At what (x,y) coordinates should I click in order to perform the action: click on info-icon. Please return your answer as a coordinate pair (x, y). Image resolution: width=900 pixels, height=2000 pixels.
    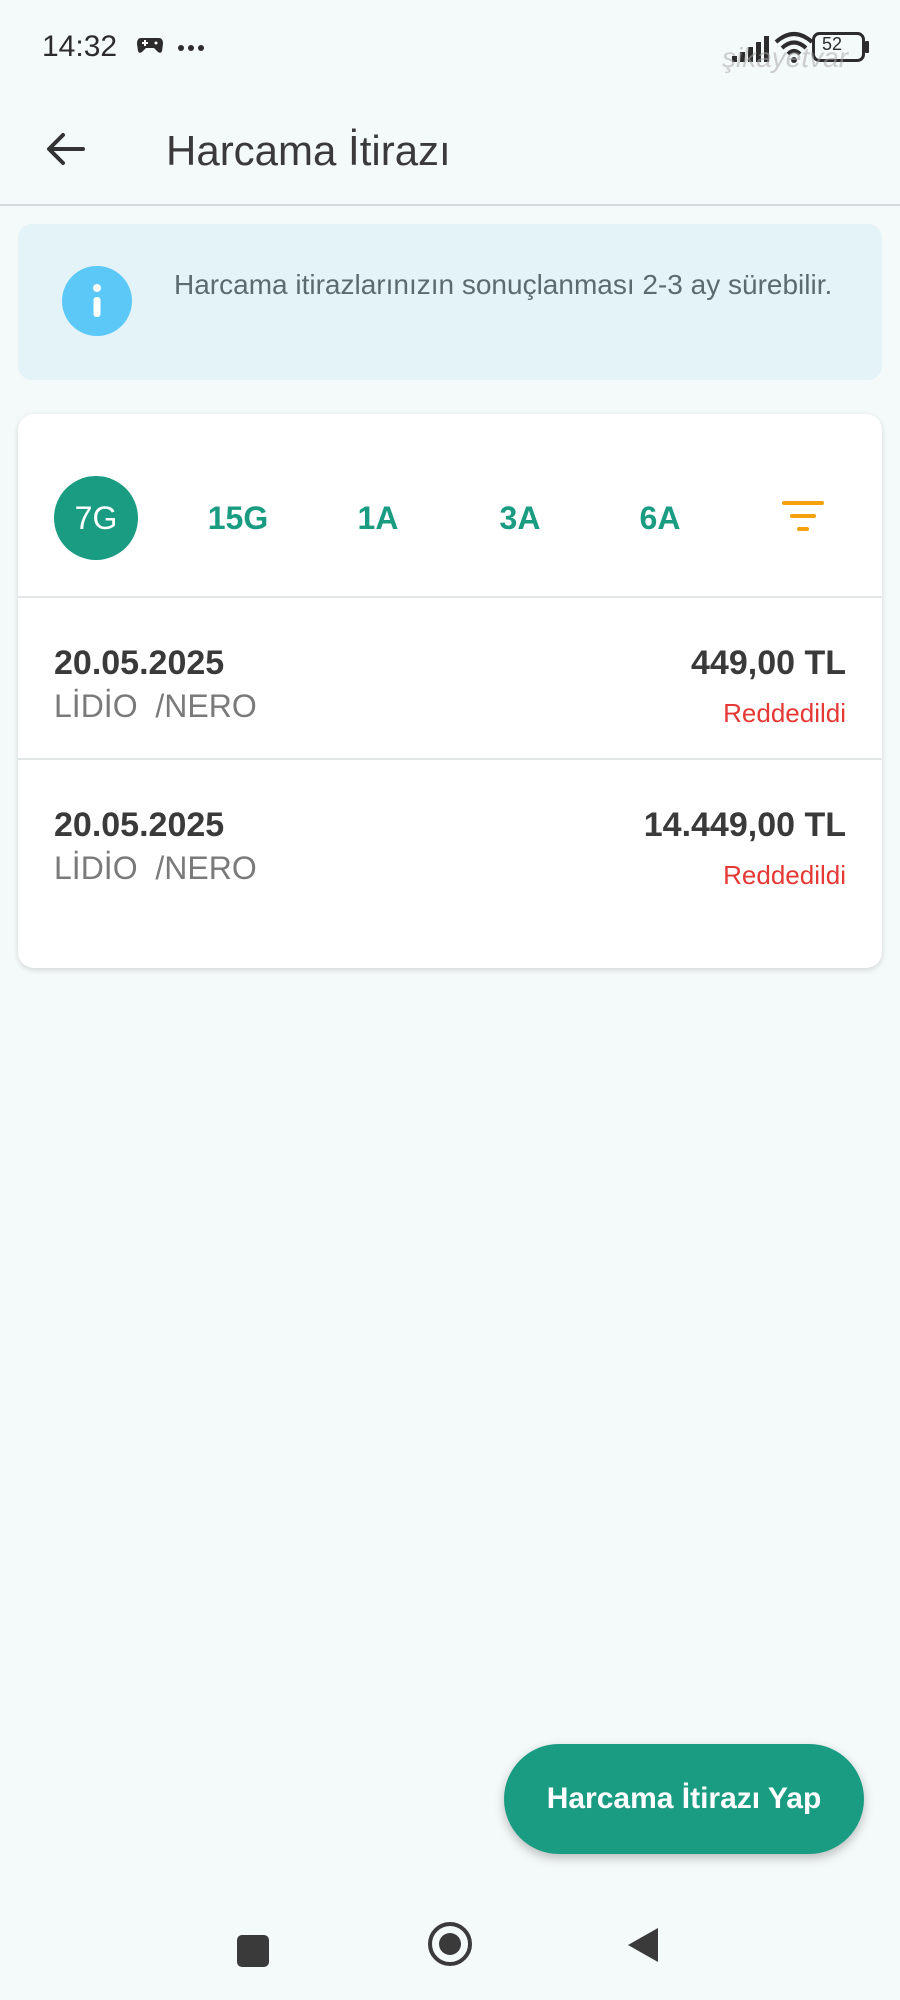
    Looking at the image, I should click on (97, 301).